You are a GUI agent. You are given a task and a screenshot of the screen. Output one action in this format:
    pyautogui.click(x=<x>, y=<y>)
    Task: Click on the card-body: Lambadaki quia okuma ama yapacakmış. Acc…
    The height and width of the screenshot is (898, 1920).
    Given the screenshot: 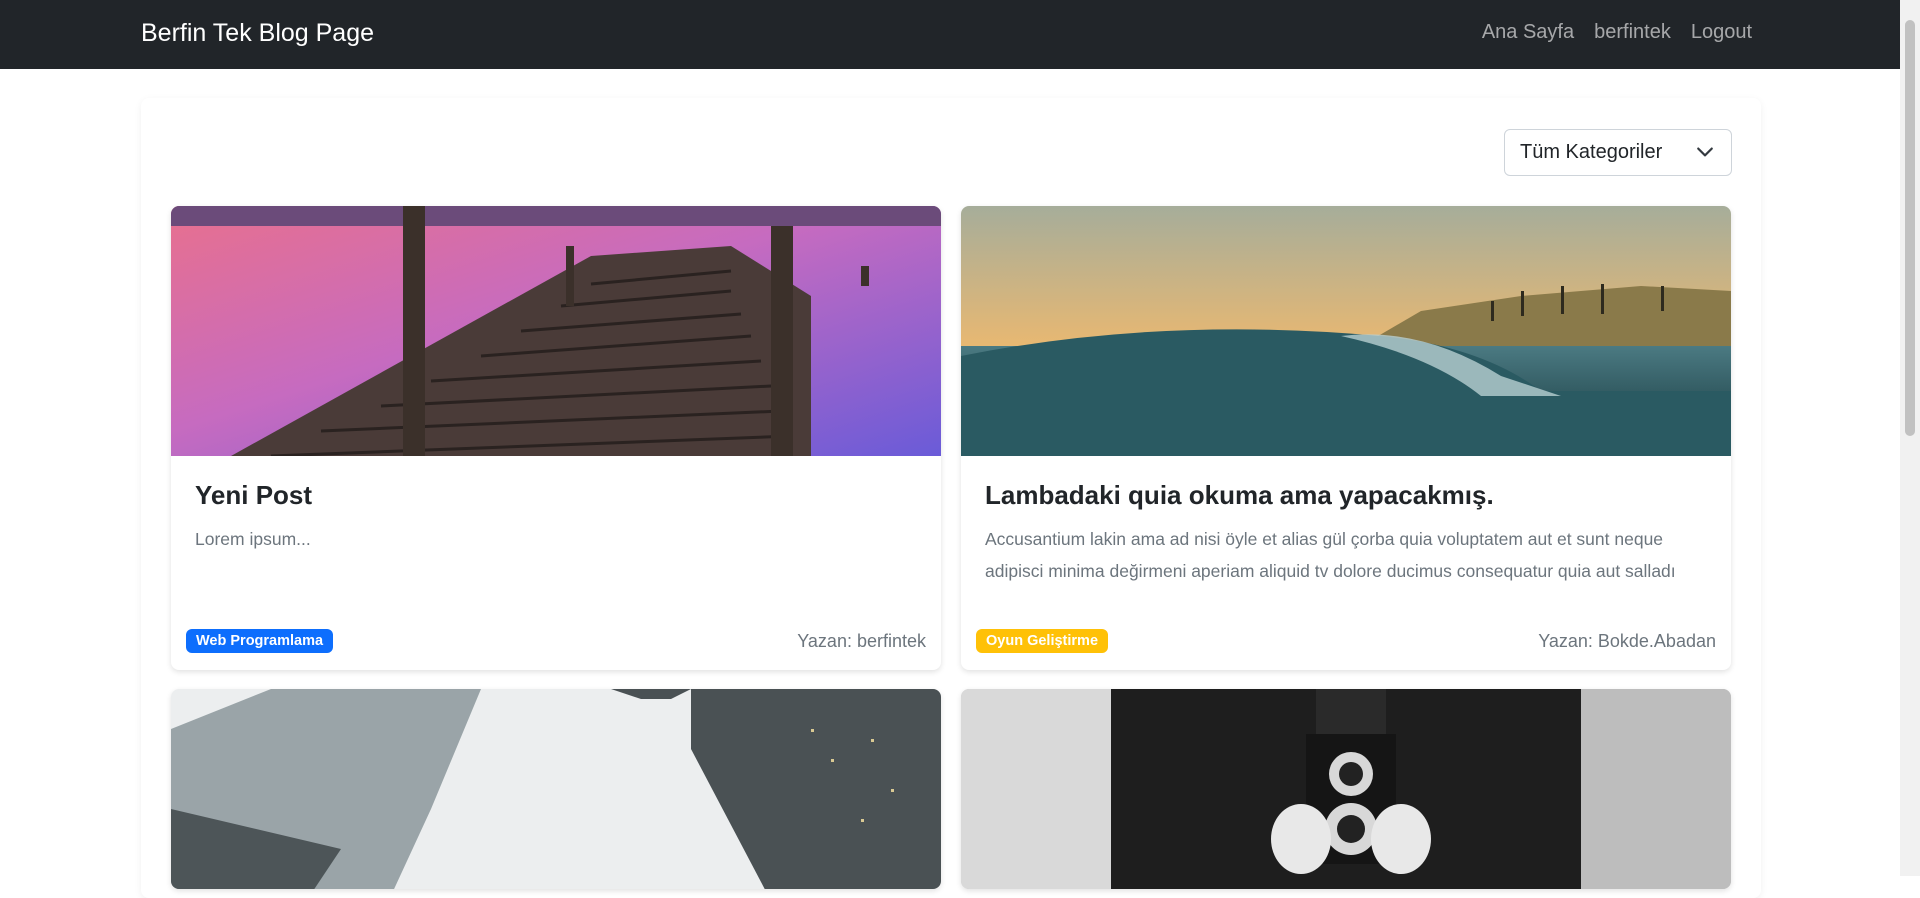 What is the action you would take?
    pyautogui.click(x=1346, y=563)
    